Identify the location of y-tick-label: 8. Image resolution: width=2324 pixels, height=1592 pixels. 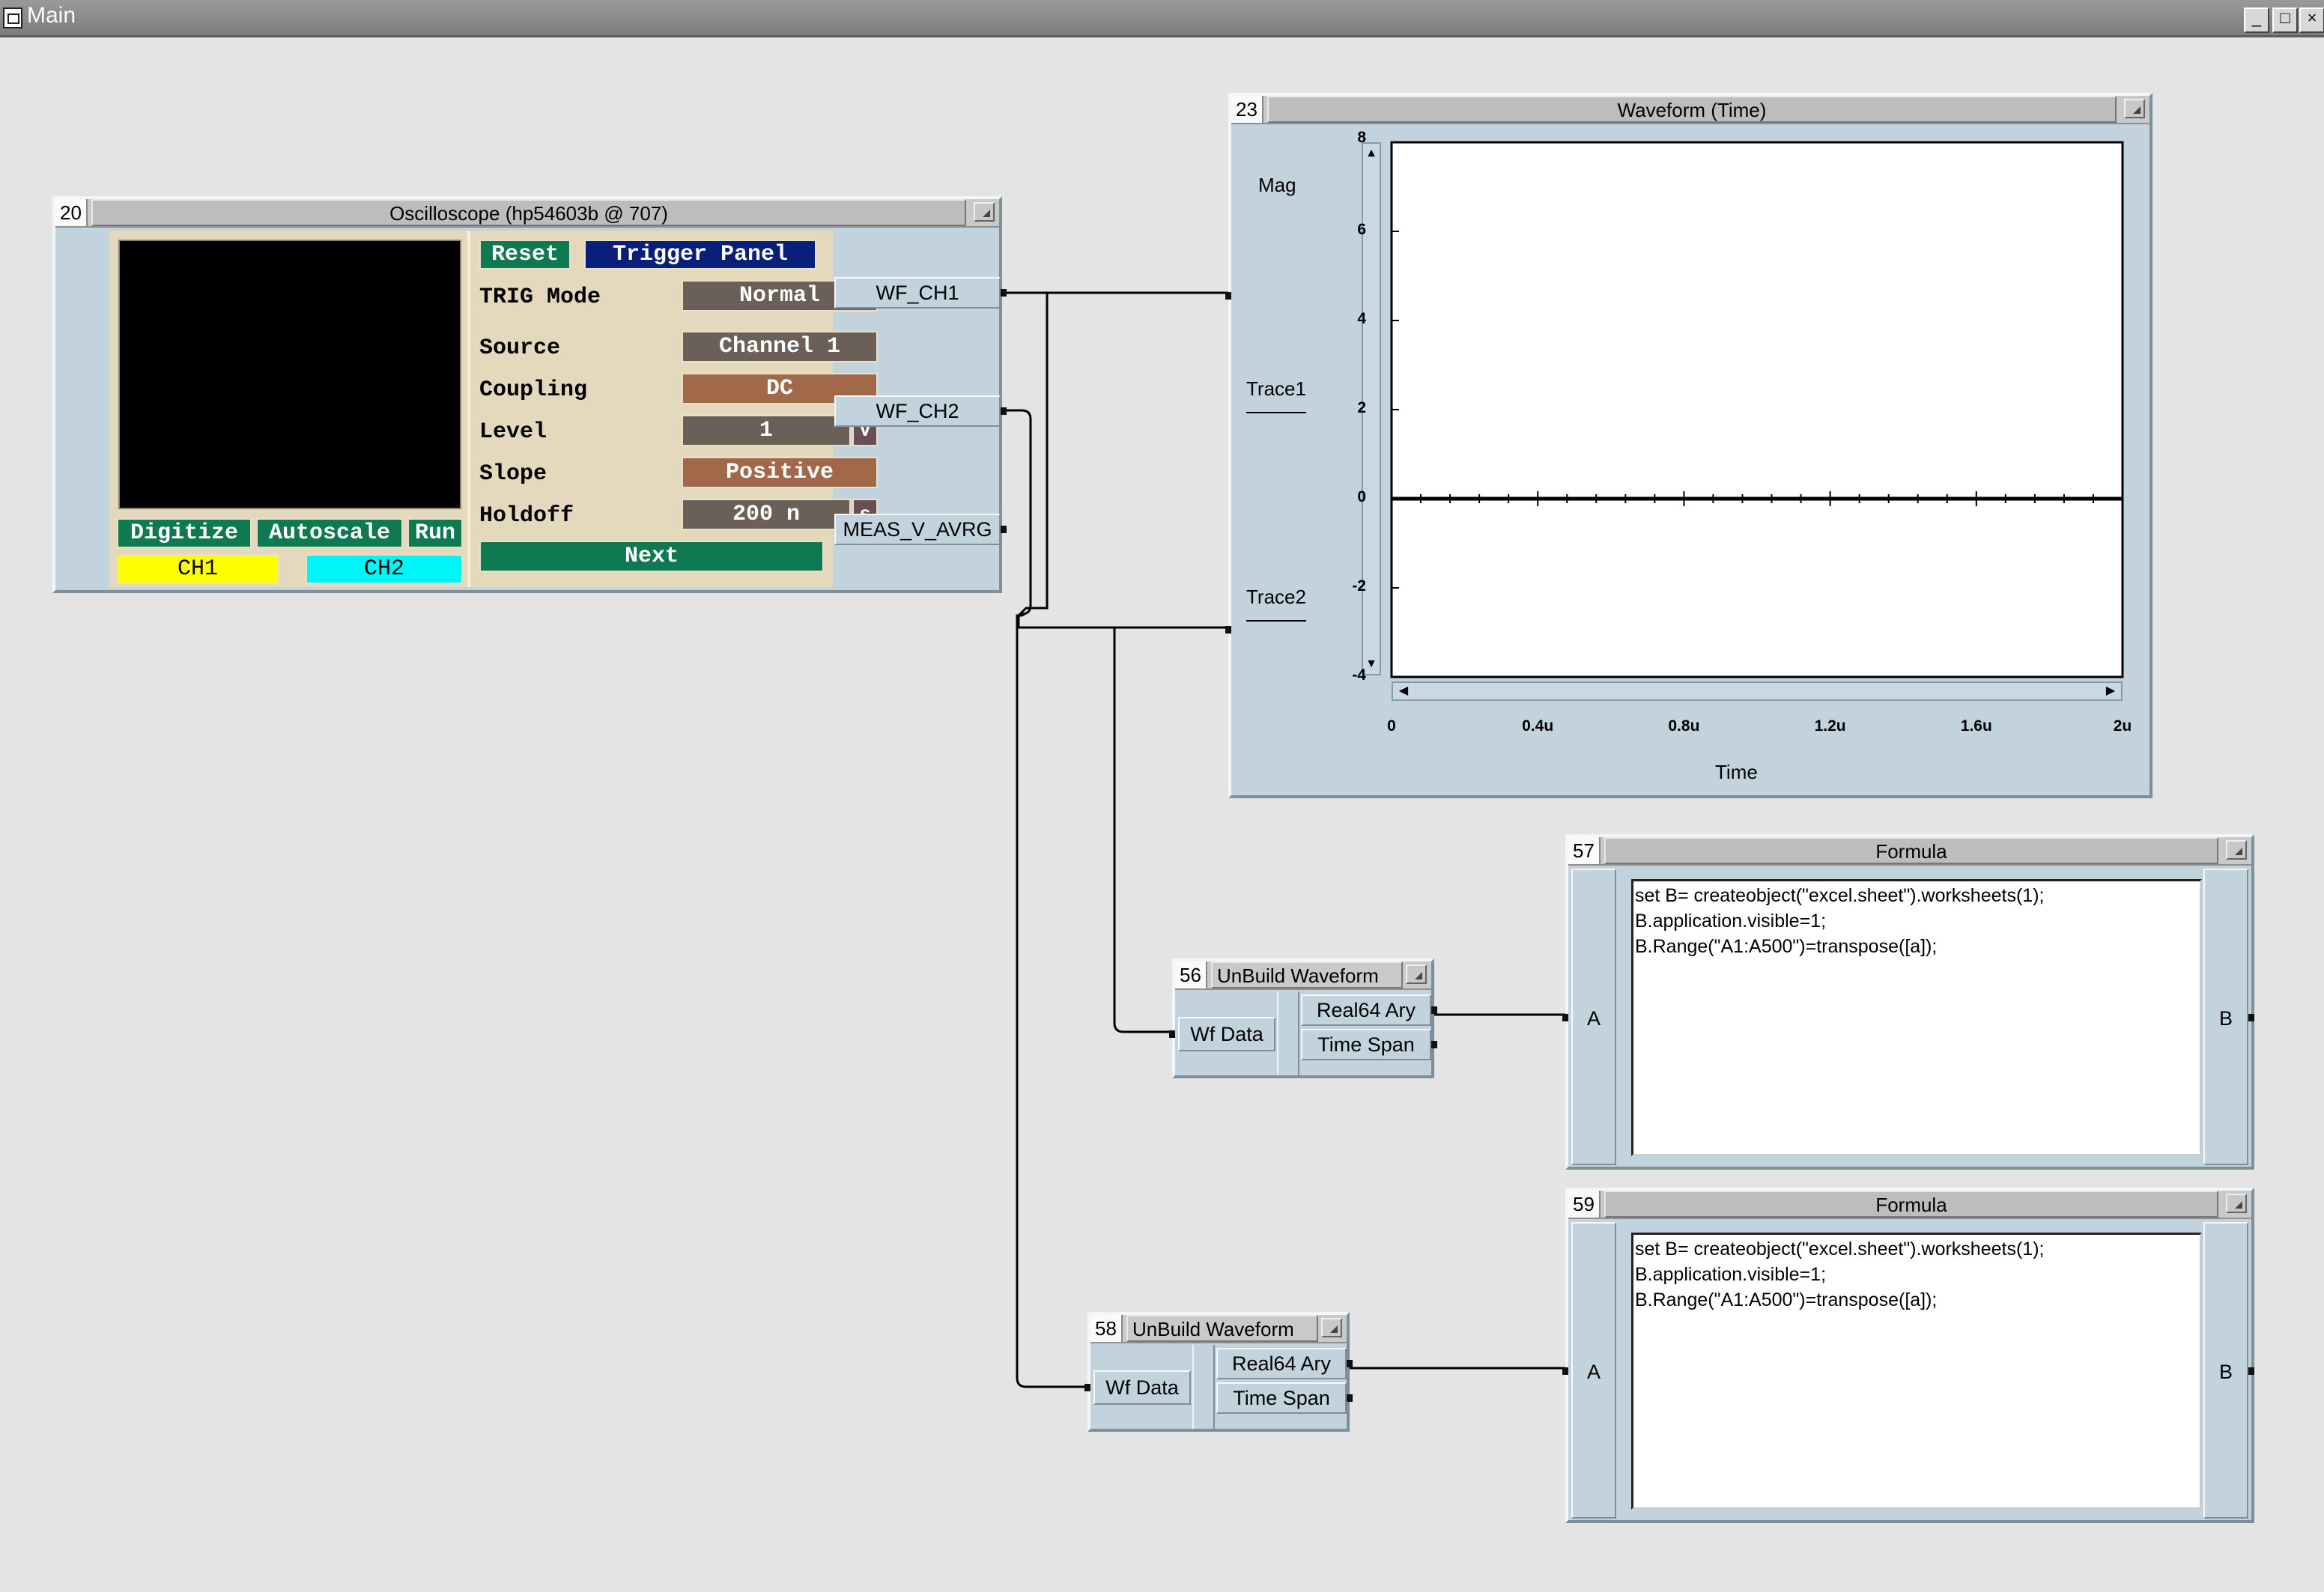
(1361, 138).